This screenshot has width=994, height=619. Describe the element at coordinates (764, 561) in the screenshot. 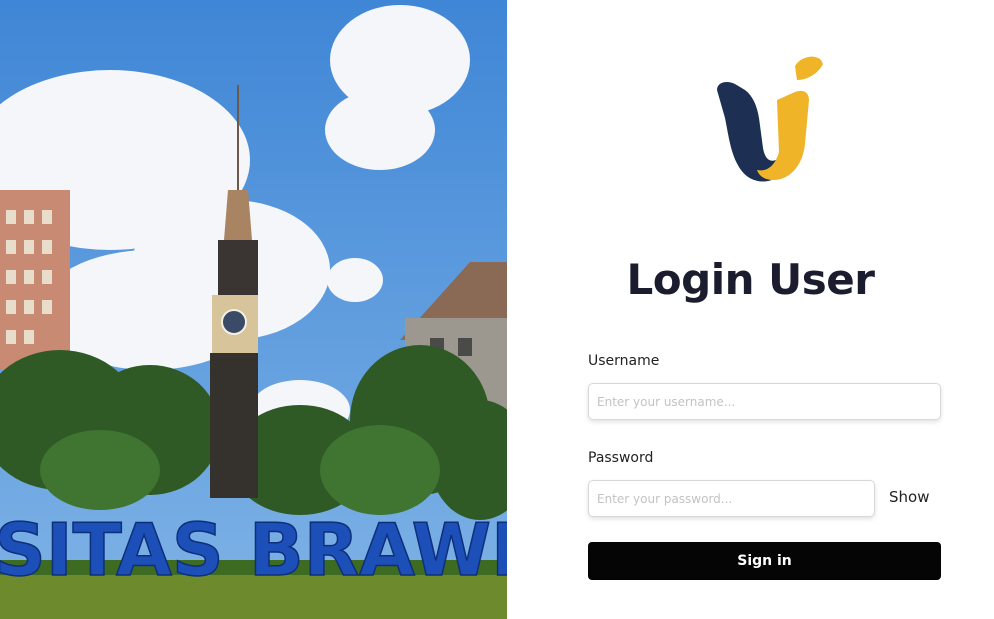

I see `sign-in-button: Sign in` at that location.